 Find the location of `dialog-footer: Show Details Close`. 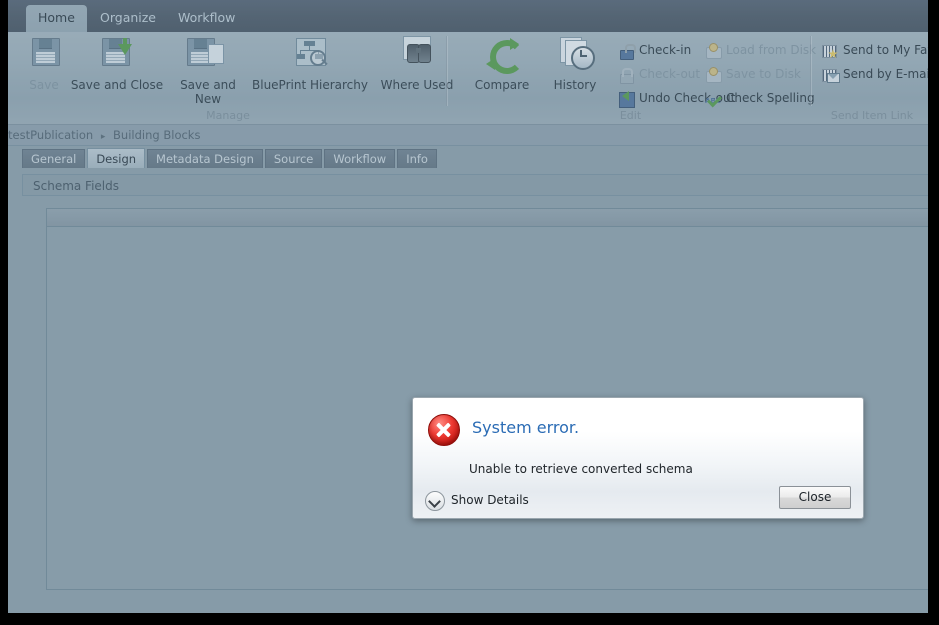

dialog-footer: Show Details Close is located at coordinates (638, 500).